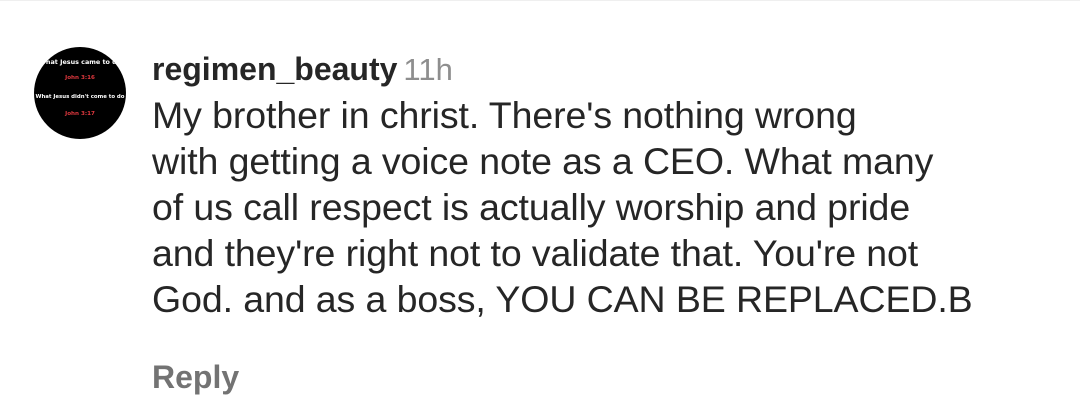  I want to click on avatar-text-line: John 3:17, so click(80, 114).